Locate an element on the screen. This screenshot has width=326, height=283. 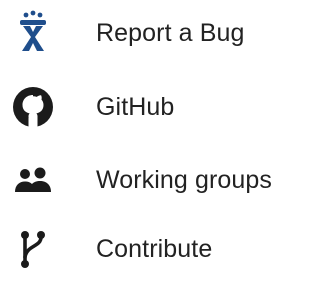
menu-item-label: Contribute is located at coordinates (154, 249).